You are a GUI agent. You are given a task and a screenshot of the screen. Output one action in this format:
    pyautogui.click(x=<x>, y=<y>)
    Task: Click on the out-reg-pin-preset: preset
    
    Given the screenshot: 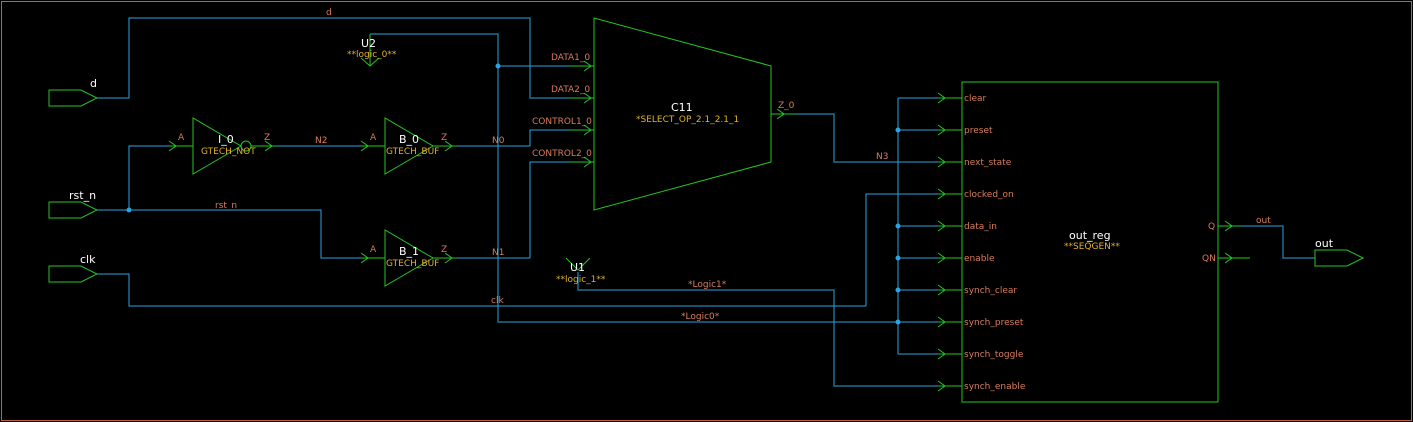 What is the action you would take?
    pyautogui.click(x=978, y=131)
    